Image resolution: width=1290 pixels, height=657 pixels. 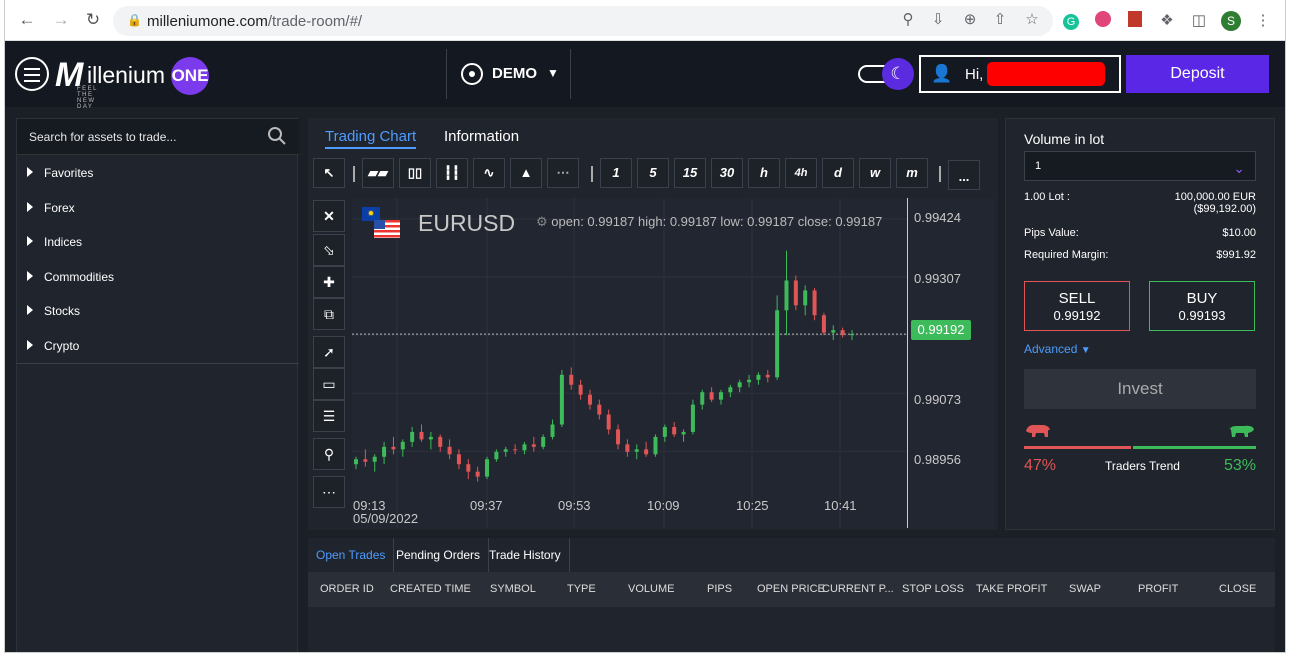 I want to click on interval-4h-button: 4h, so click(x=801, y=173).